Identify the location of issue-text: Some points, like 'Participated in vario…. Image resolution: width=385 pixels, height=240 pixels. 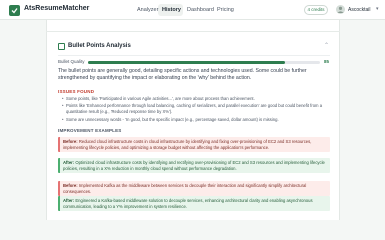
(160, 98).